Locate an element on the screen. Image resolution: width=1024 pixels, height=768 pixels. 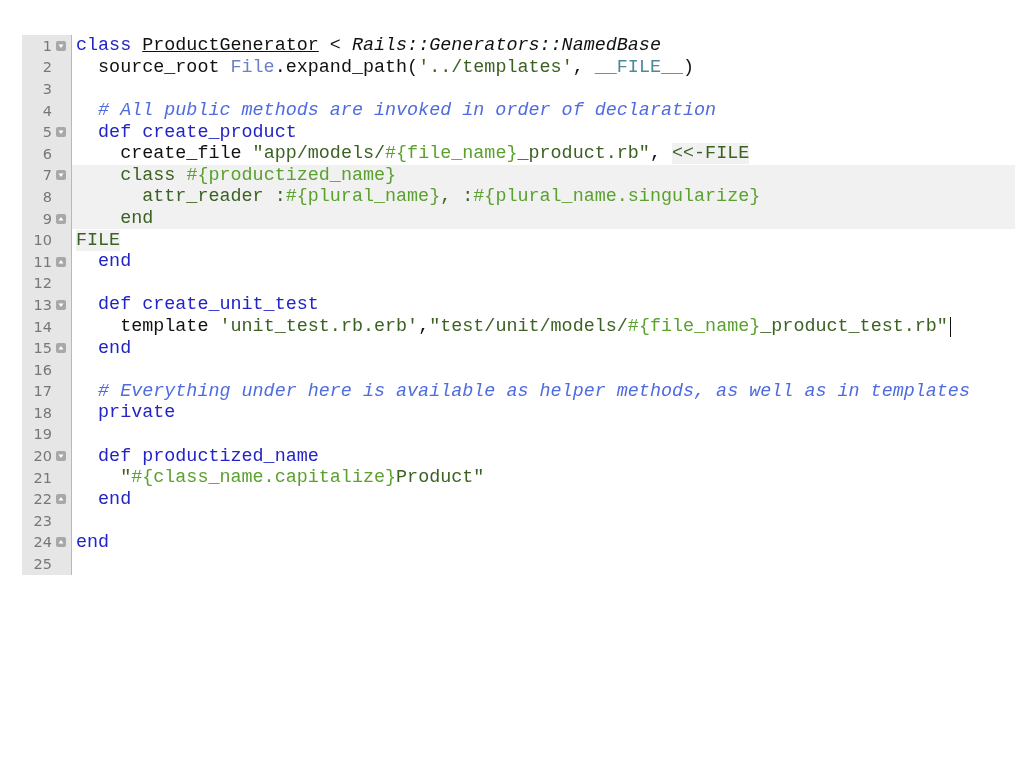
line-number: 17 is located at coordinates (42, 391).